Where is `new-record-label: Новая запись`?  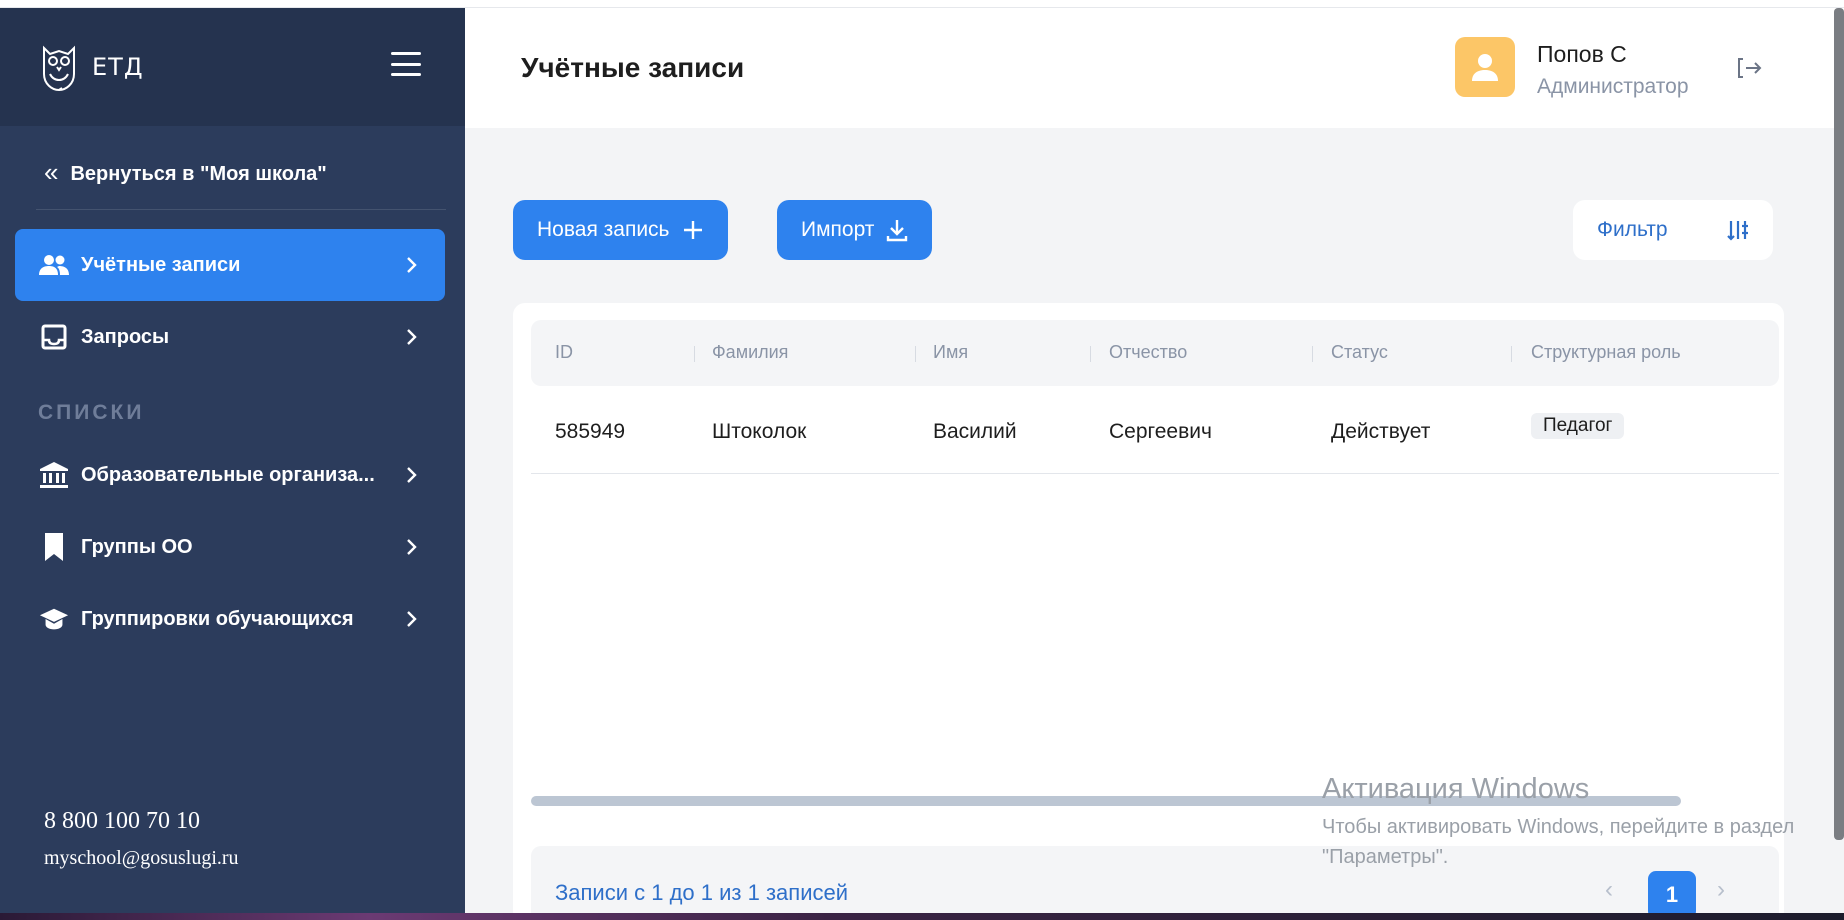
new-record-label: Новая запись is located at coordinates (603, 229).